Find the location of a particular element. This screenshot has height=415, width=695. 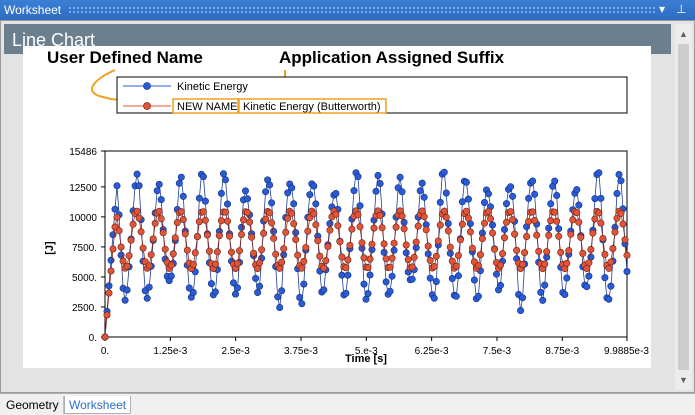

tab-geometry: Geometry is located at coordinates (33, 405).